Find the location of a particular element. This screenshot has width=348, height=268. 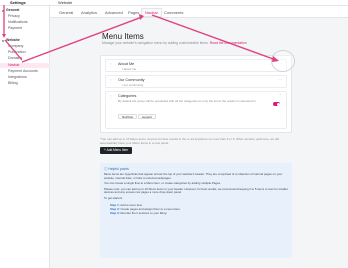

tab-general: General is located at coordinates (66, 12).